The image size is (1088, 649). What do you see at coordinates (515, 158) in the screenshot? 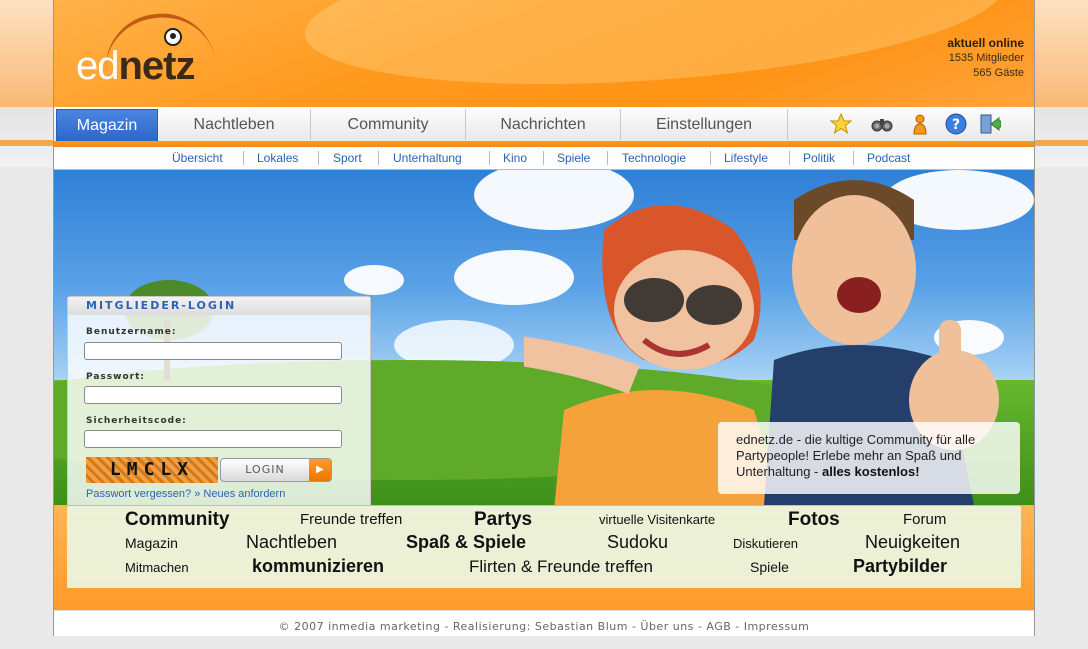
I see `subnav-kino: Kino` at bounding box center [515, 158].